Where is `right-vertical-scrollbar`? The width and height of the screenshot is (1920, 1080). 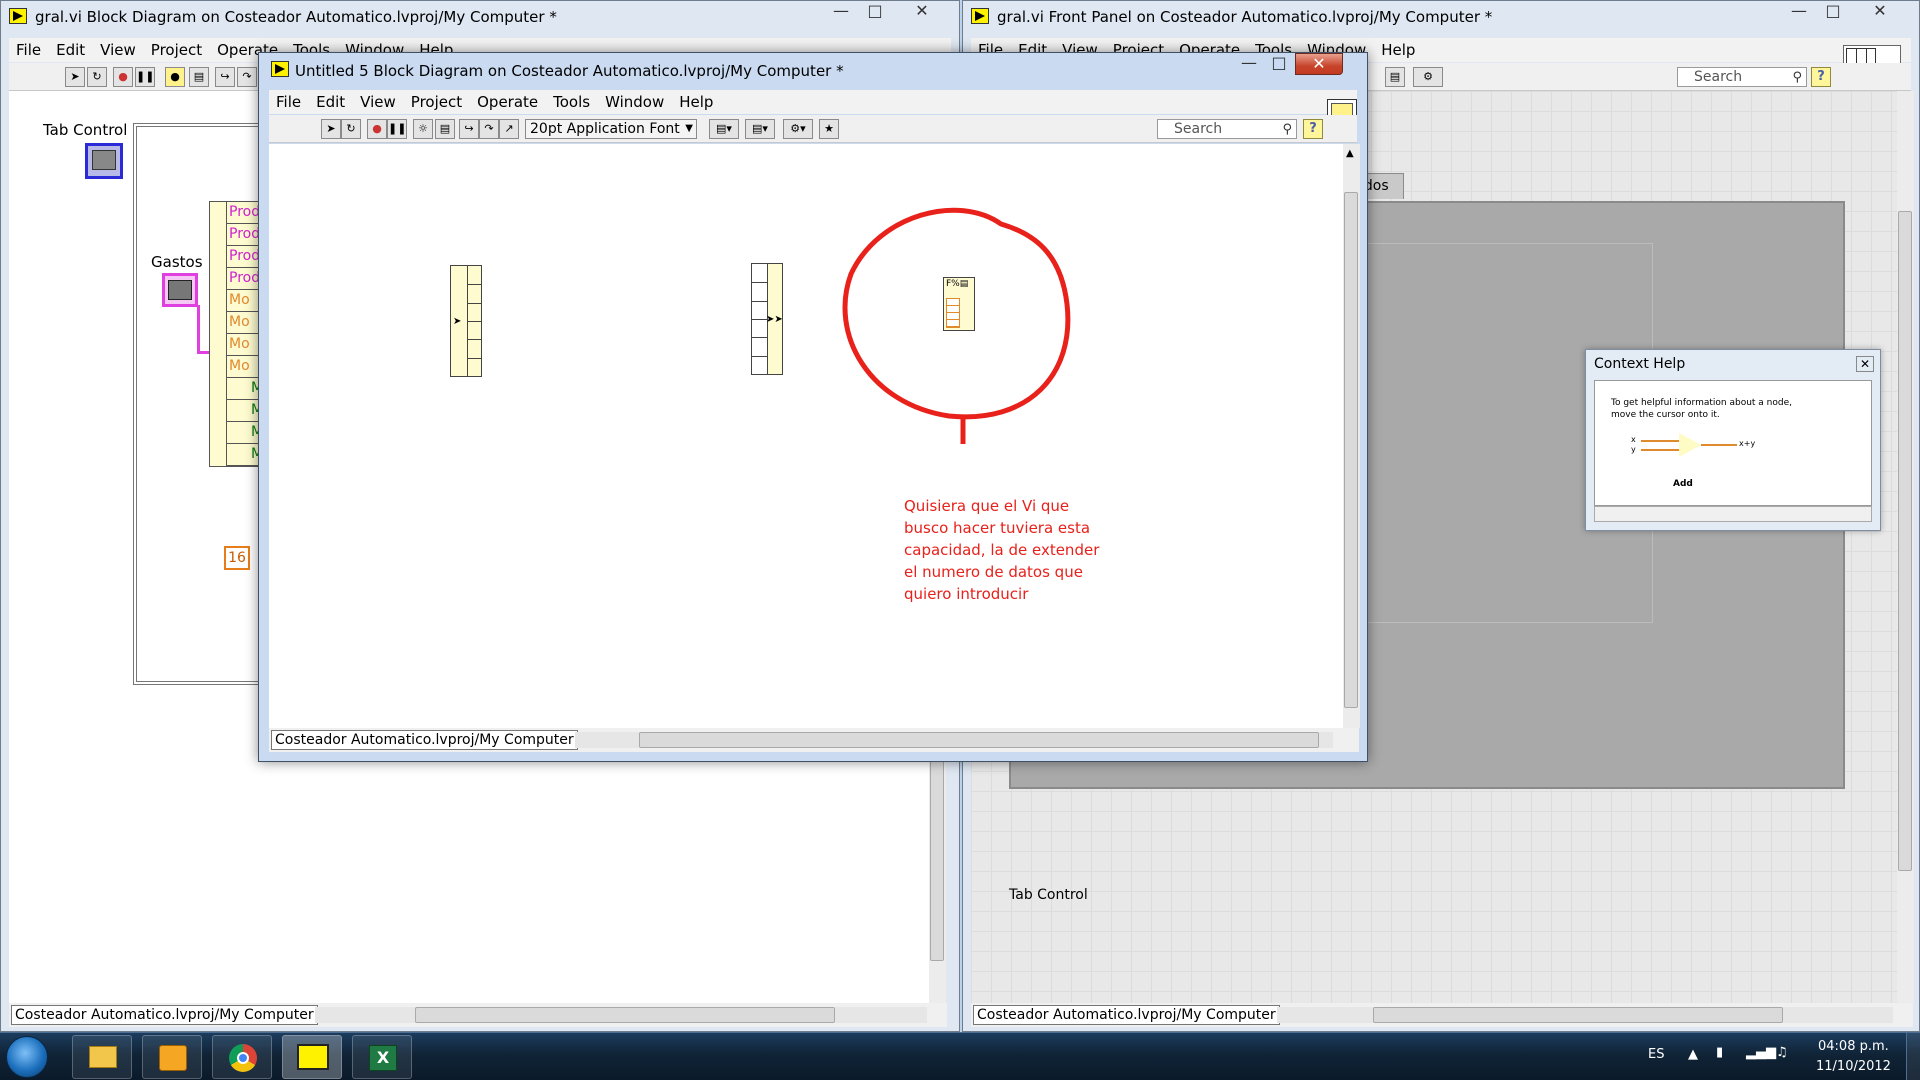 right-vertical-scrollbar is located at coordinates (1905, 547).